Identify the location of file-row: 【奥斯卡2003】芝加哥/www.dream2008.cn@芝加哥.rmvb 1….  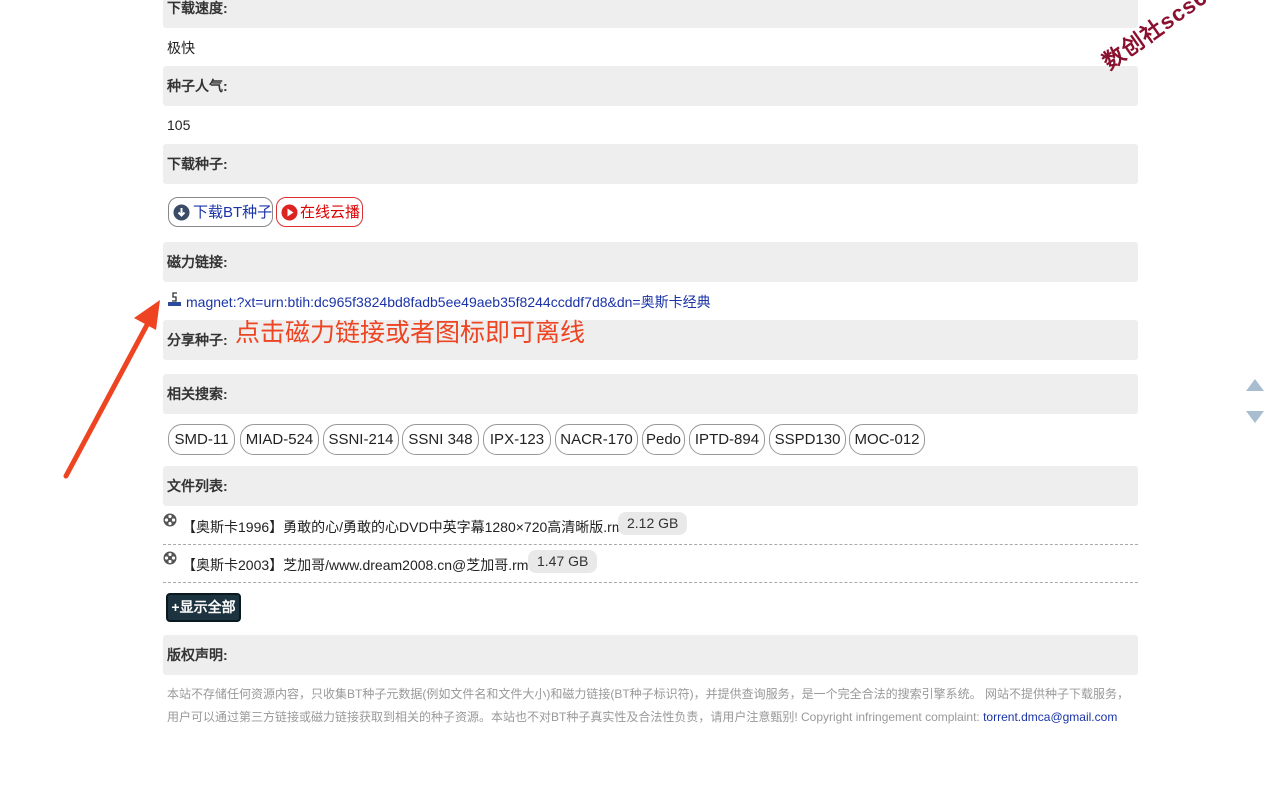
(650, 564).